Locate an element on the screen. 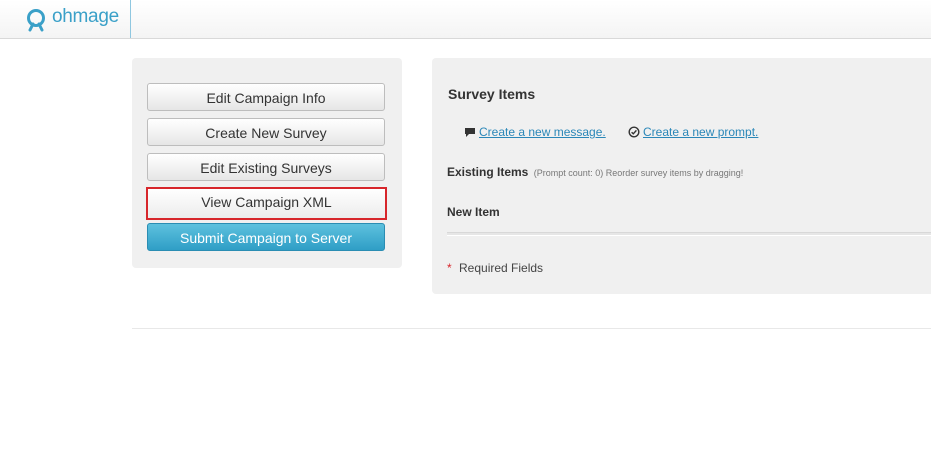  required-fields-note: * Required Fields is located at coordinates (495, 268).